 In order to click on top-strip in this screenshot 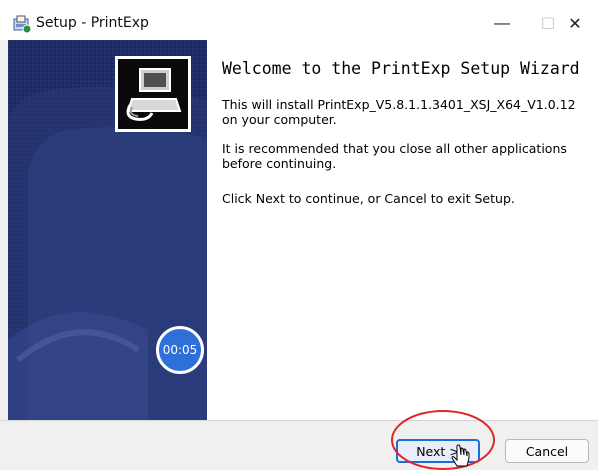, I will do `click(299, 4)`.